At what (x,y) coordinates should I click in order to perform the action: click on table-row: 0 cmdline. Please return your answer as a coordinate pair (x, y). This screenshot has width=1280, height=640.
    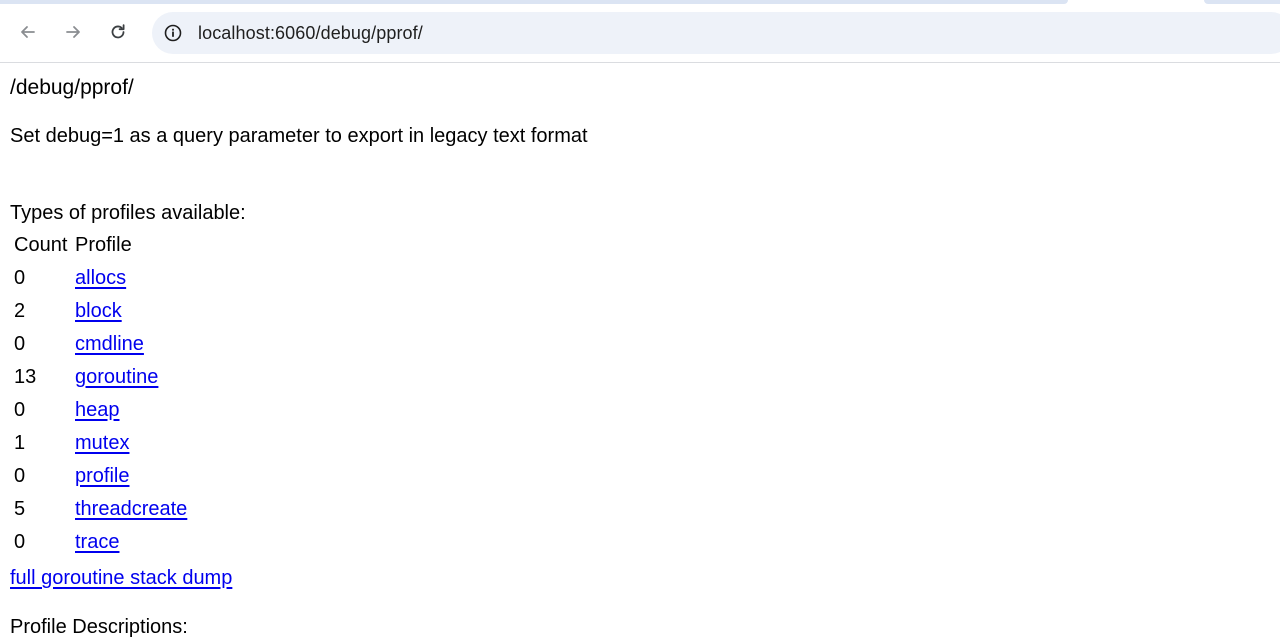
    Looking at the image, I should click on (100, 343).